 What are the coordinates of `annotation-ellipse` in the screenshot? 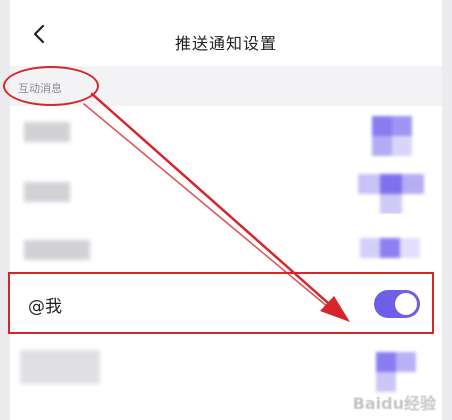 It's located at (51, 86).